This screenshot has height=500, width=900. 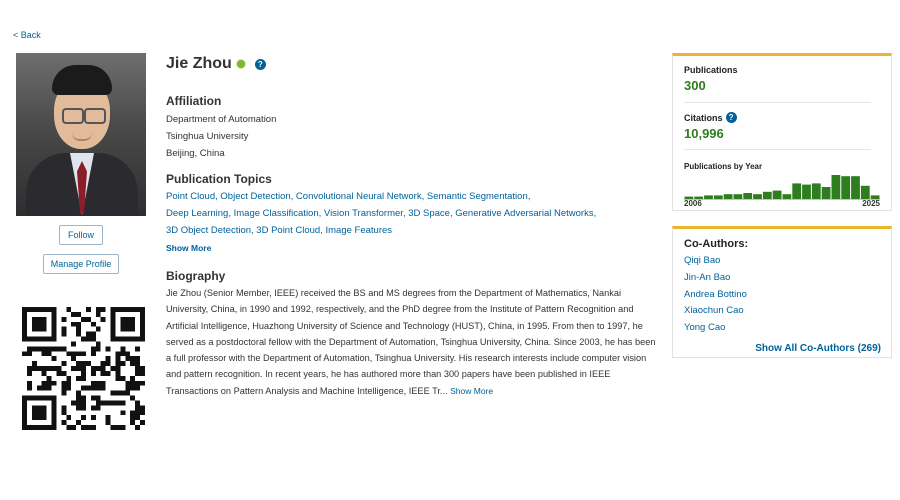 I want to click on coauthors-heading: Co-Authors:, so click(x=716, y=244).